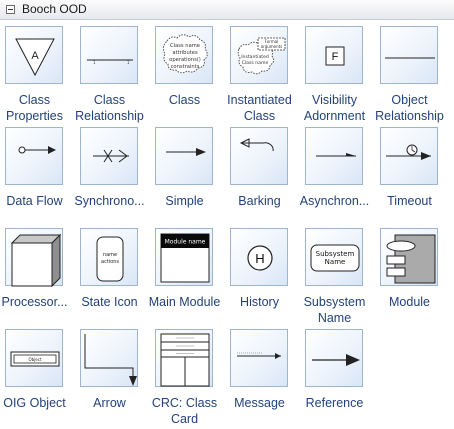 The height and width of the screenshot is (429, 454). What do you see at coordinates (109, 302) in the screenshot?
I see `shape-label: State Icon` at bounding box center [109, 302].